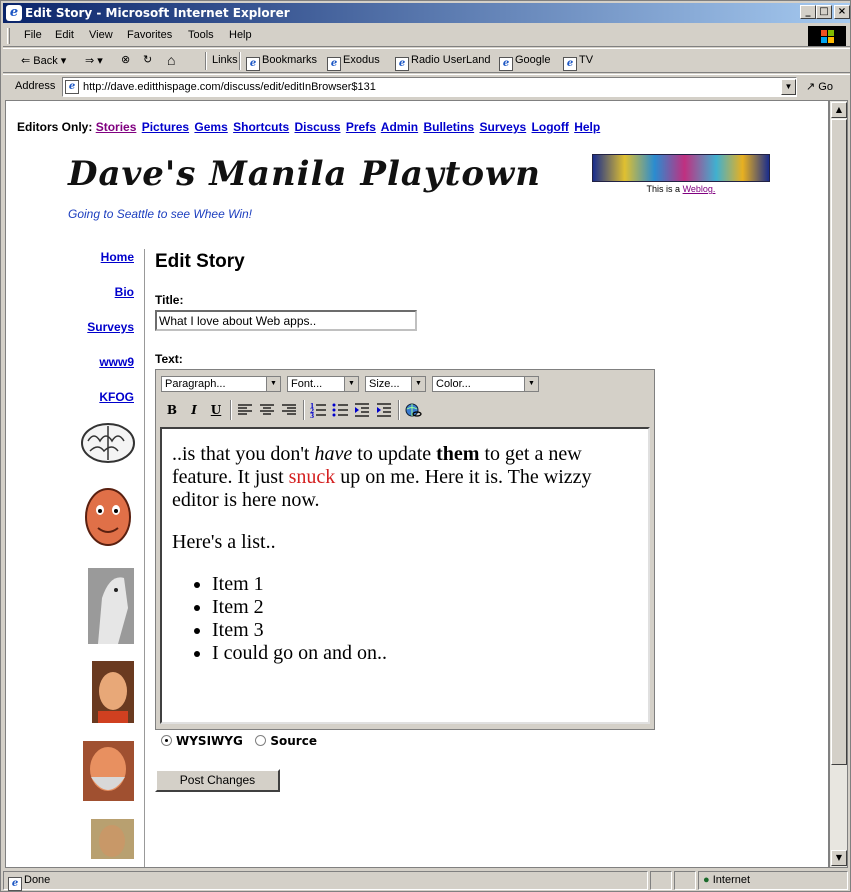 The height and width of the screenshot is (892, 851). Describe the element at coordinates (681, 168) in the screenshot. I see `weblog-banner-image` at that location.